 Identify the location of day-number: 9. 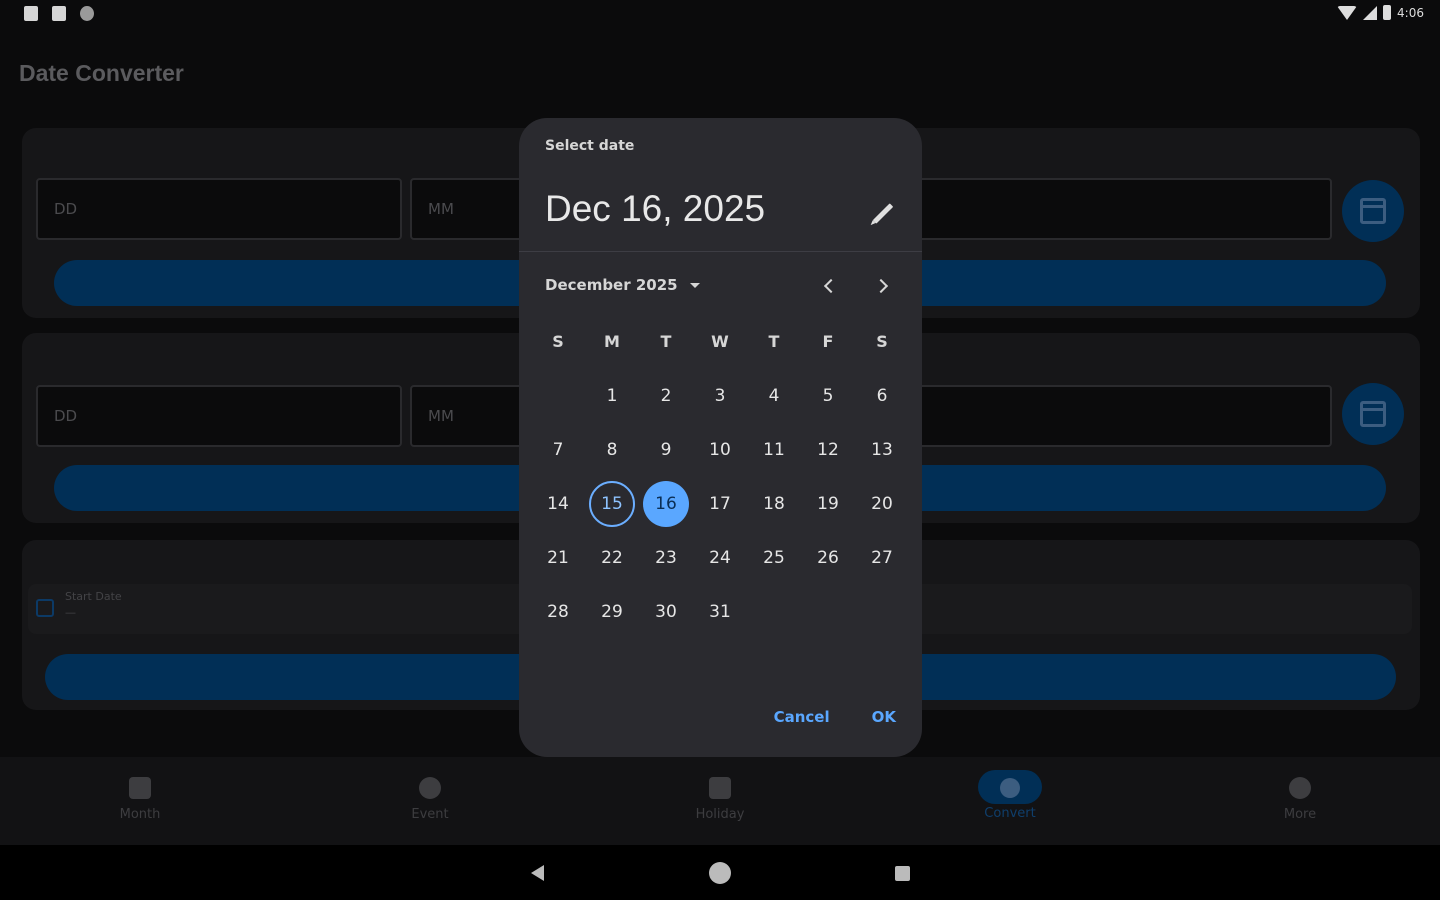
(666, 450).